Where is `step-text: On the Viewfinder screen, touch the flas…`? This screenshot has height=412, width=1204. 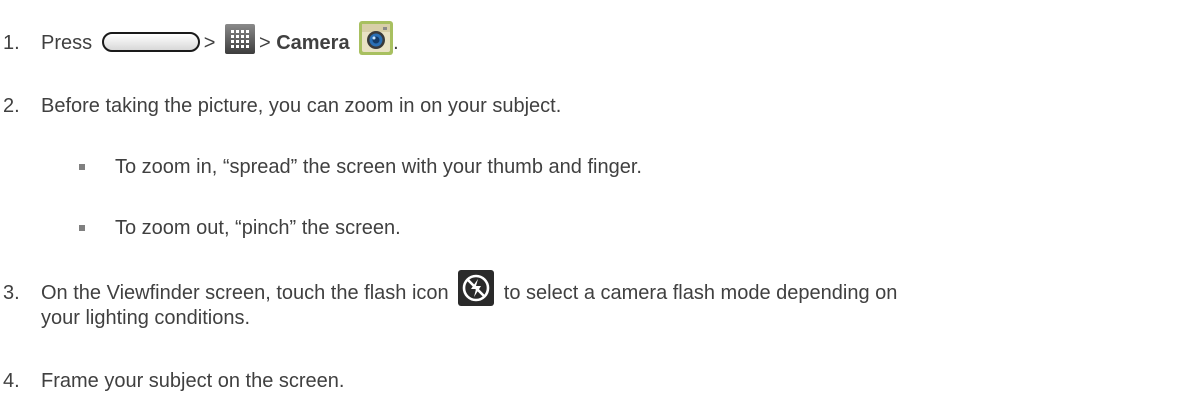 step-text: On the Viewfinder screen, touch the flas… is located at coordinates (469, 287).